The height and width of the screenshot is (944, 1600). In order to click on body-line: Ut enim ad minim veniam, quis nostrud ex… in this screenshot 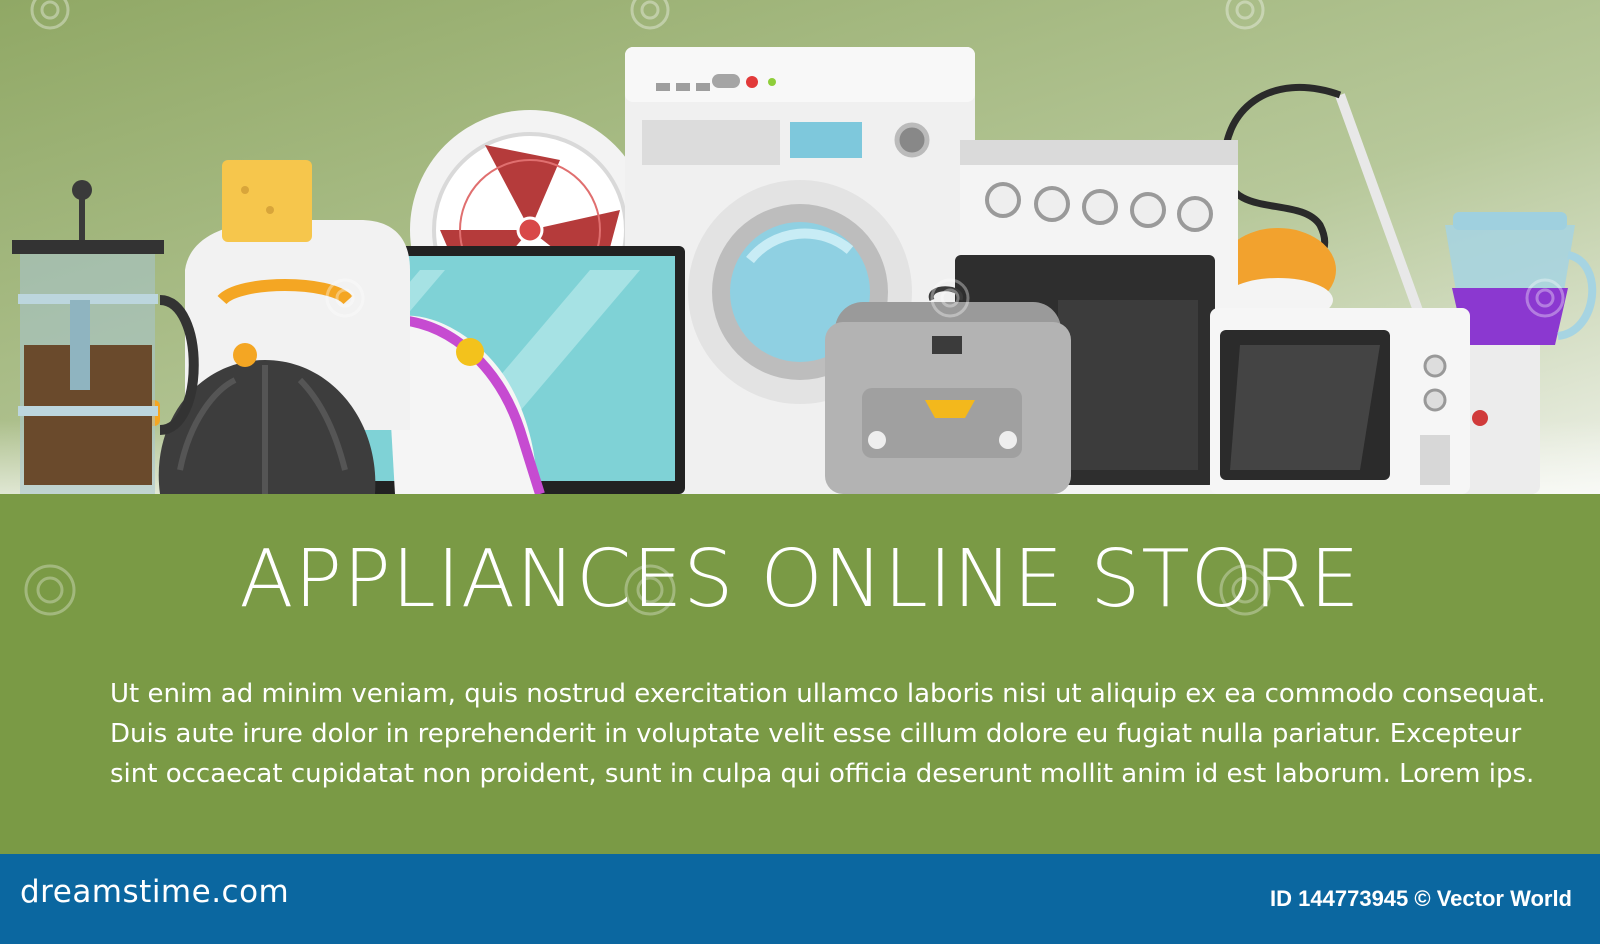, I will do `click(828, 694)`.